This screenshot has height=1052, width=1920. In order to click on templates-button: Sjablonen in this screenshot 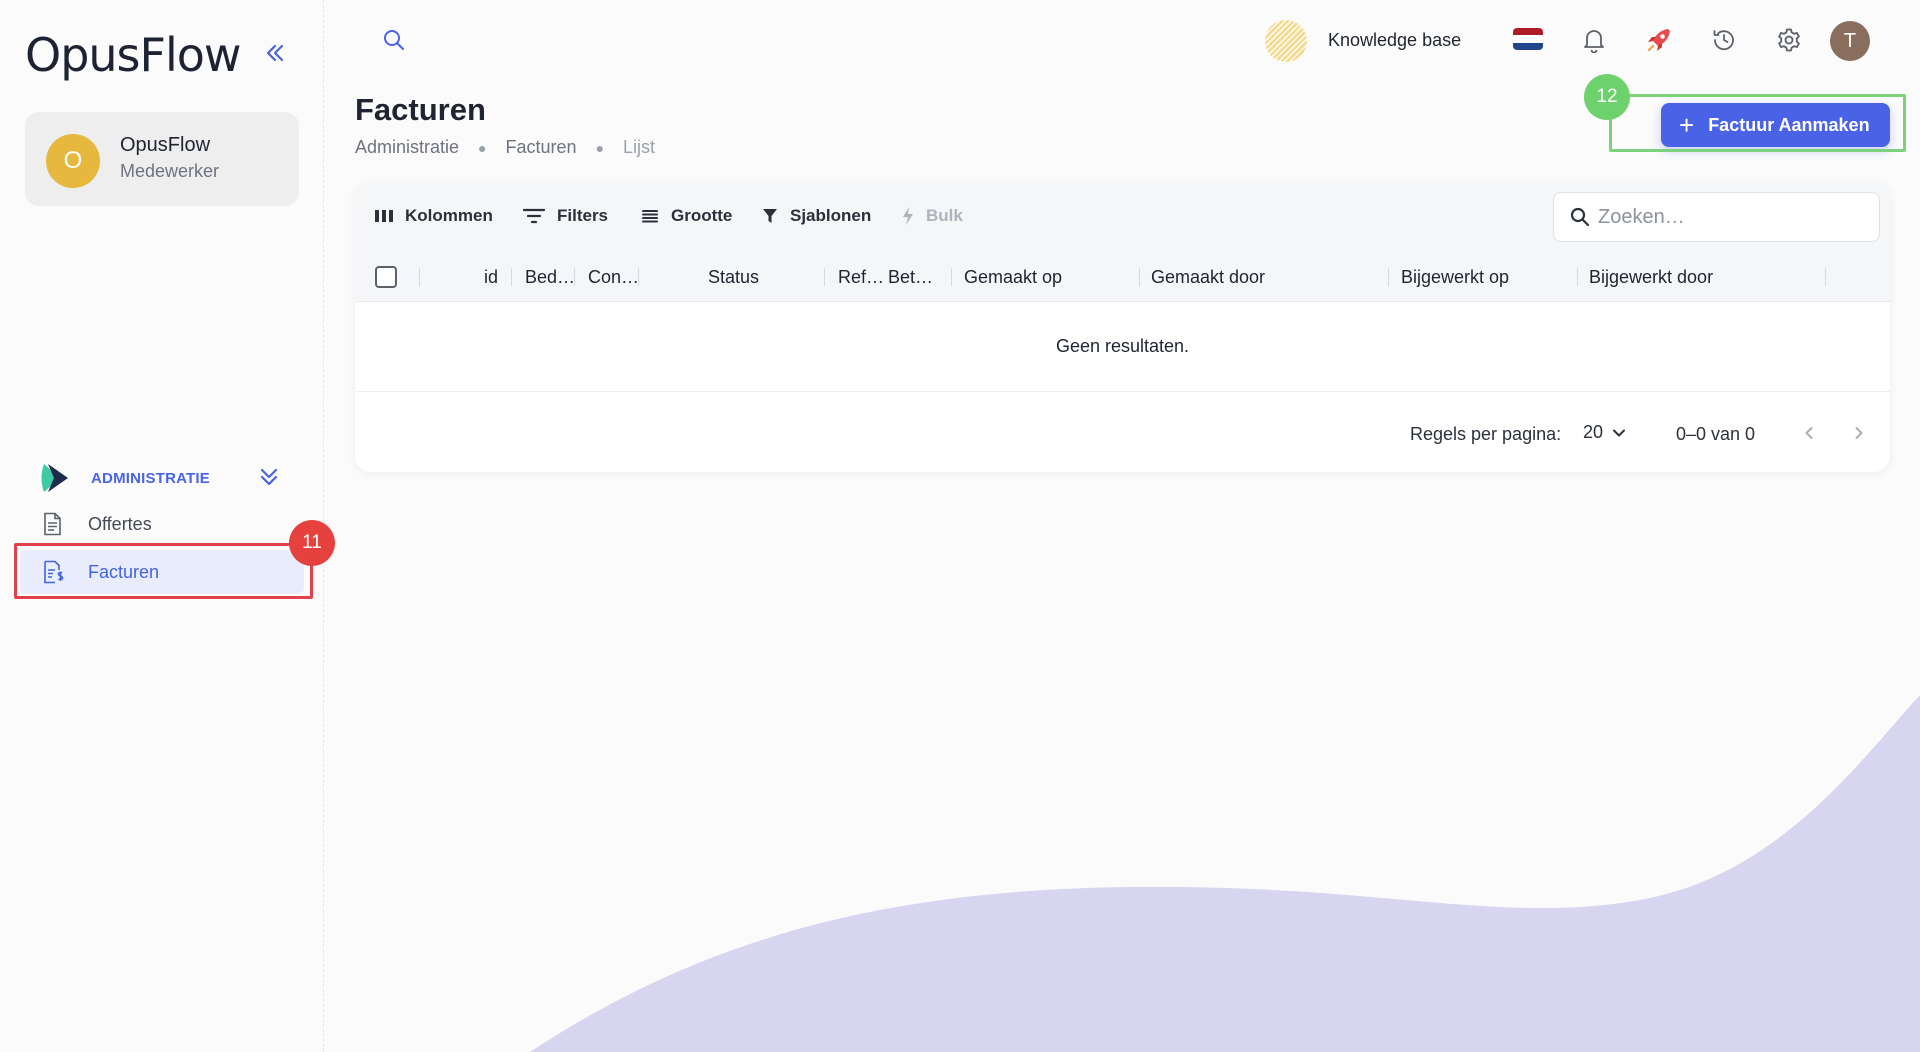, I will do `click(816, 216)`.